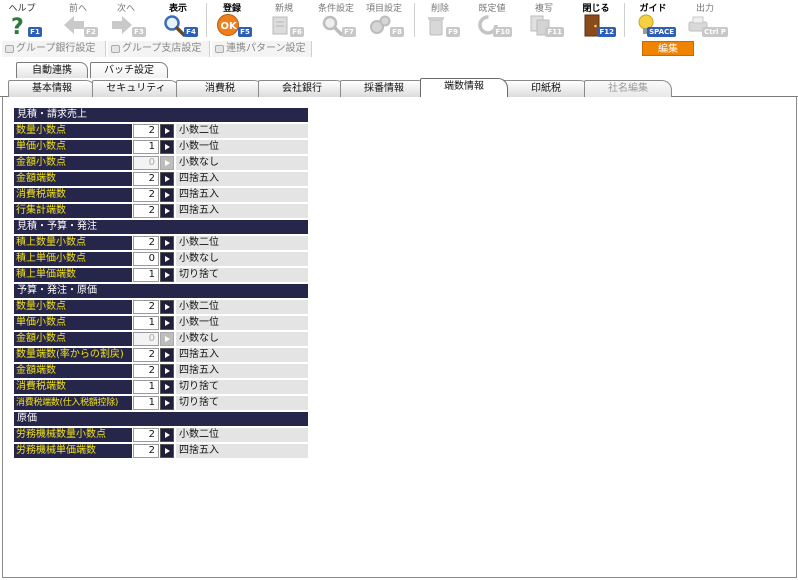 The height and width of the screenshot is (580, 798). Describe the element at coordinates (161, 291) in the screenshot. I see `section-header-budget-order-cost: 予算・発注・原価` at that location.